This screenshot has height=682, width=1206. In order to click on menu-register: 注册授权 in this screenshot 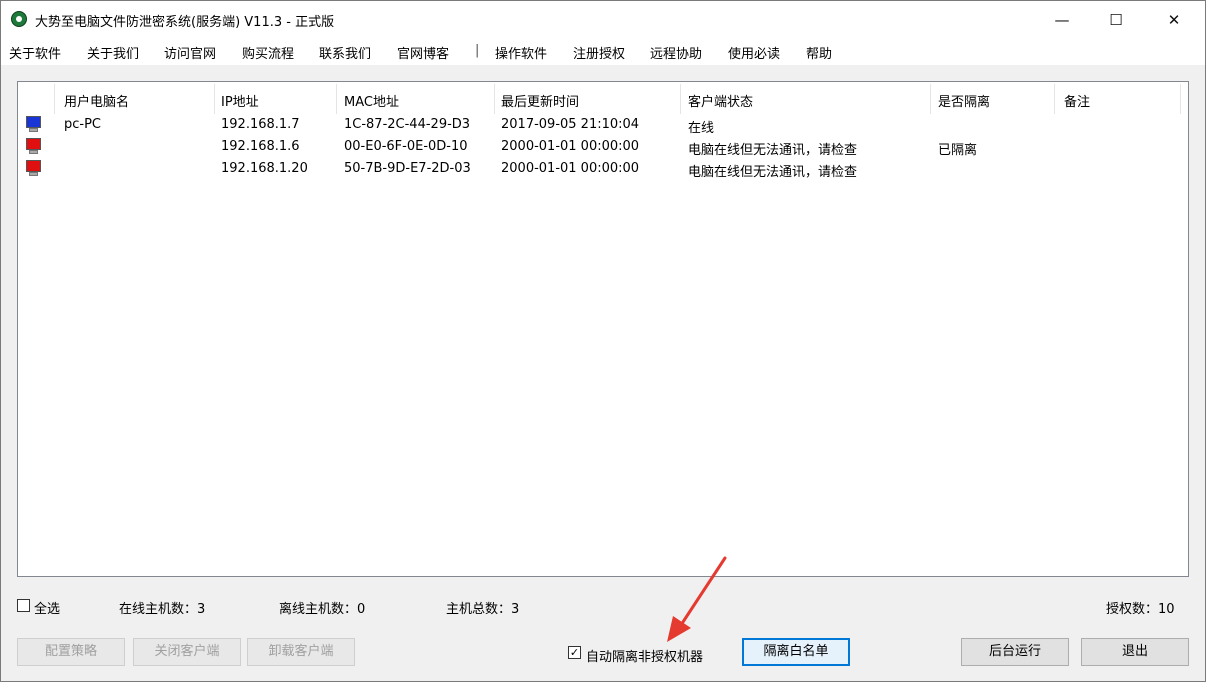, I will do `click(599, 52)`.